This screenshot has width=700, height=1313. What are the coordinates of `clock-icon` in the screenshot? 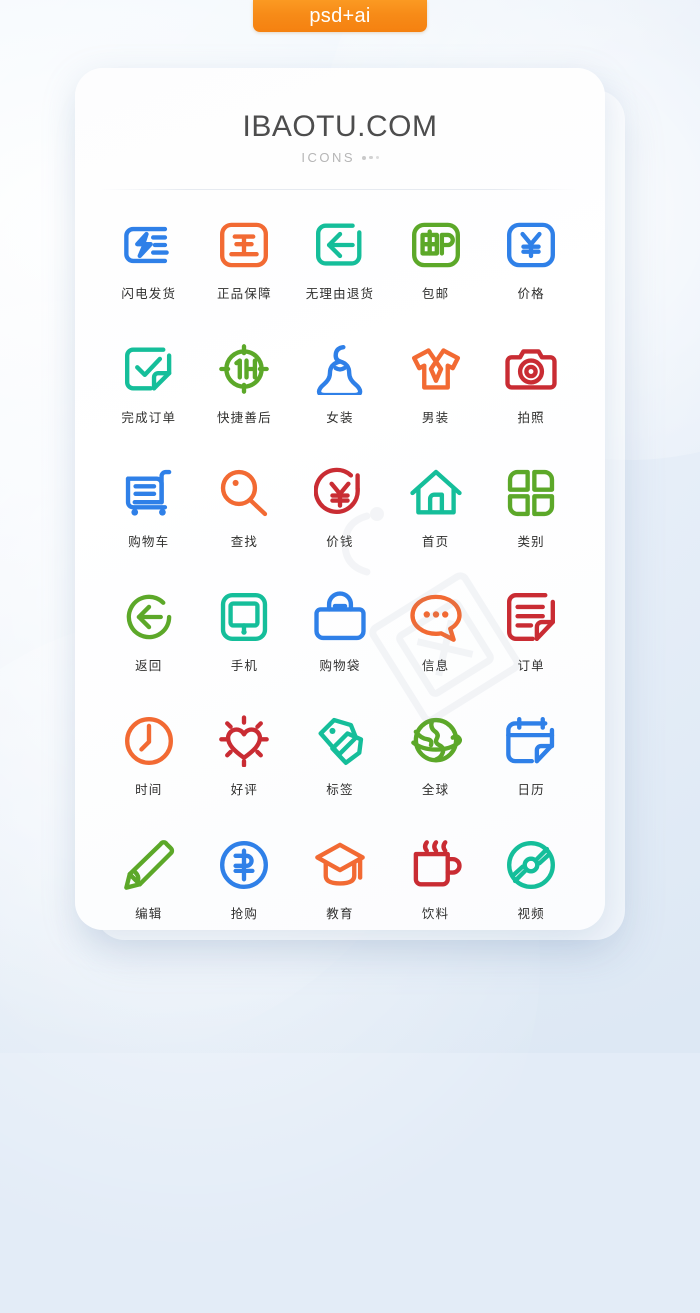 It's located at (149, 741).